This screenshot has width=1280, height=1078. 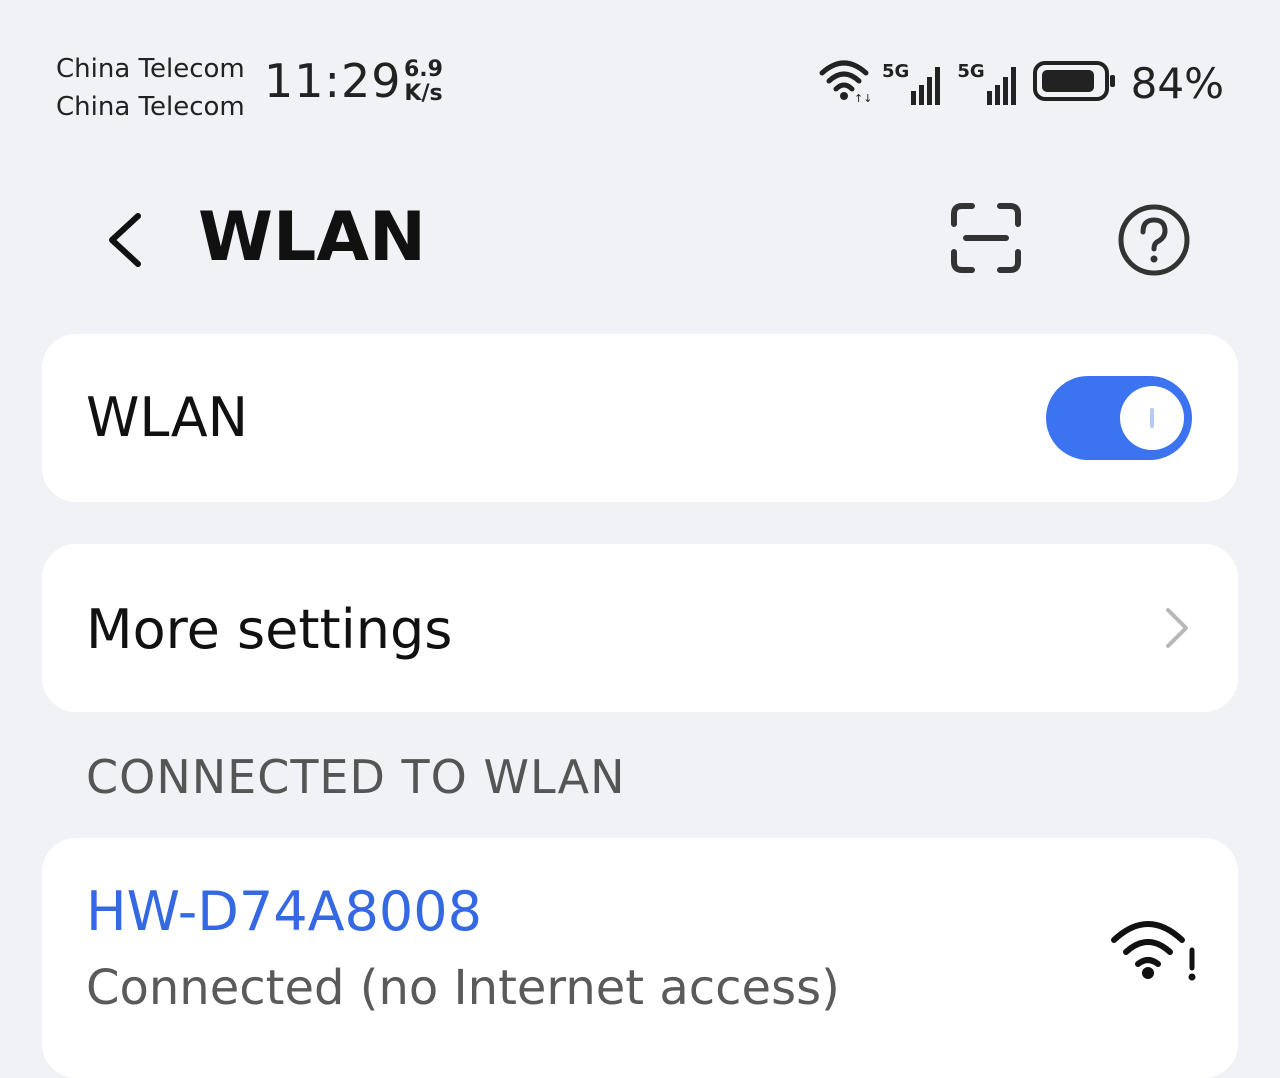 I want to click on network-speed: 6.9 K/s, so click(x=423, y=82).